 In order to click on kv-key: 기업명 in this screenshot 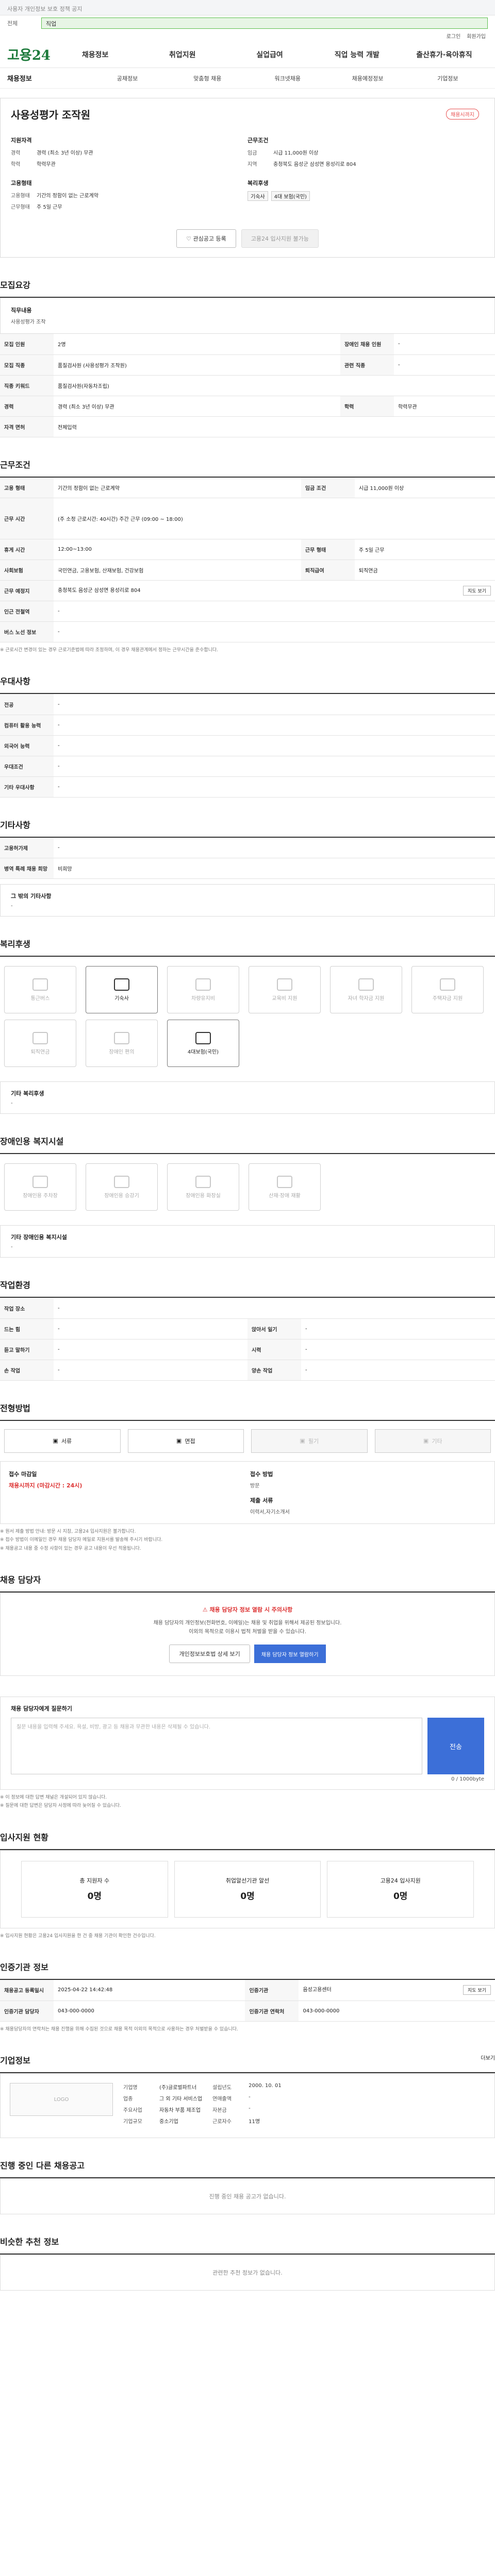, I will do `click(130, 2088)`.